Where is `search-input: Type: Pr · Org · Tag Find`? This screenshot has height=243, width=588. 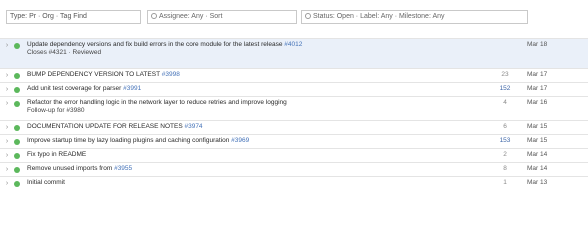 search-input: Type: Pr · Org · Tag Find is located at coordinates (73, 17).